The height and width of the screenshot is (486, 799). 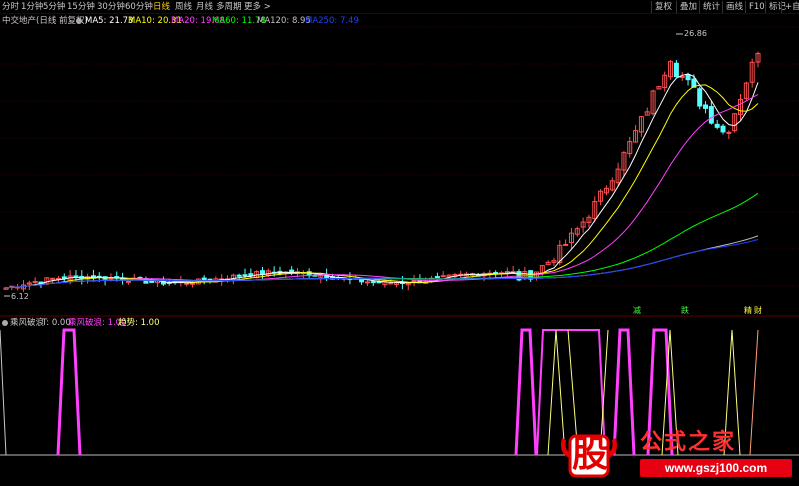 What do you see at coordinates (589, 454) in the screenshot?
I see `watermark-logo-char: 股` at bounding box center [589, 454].